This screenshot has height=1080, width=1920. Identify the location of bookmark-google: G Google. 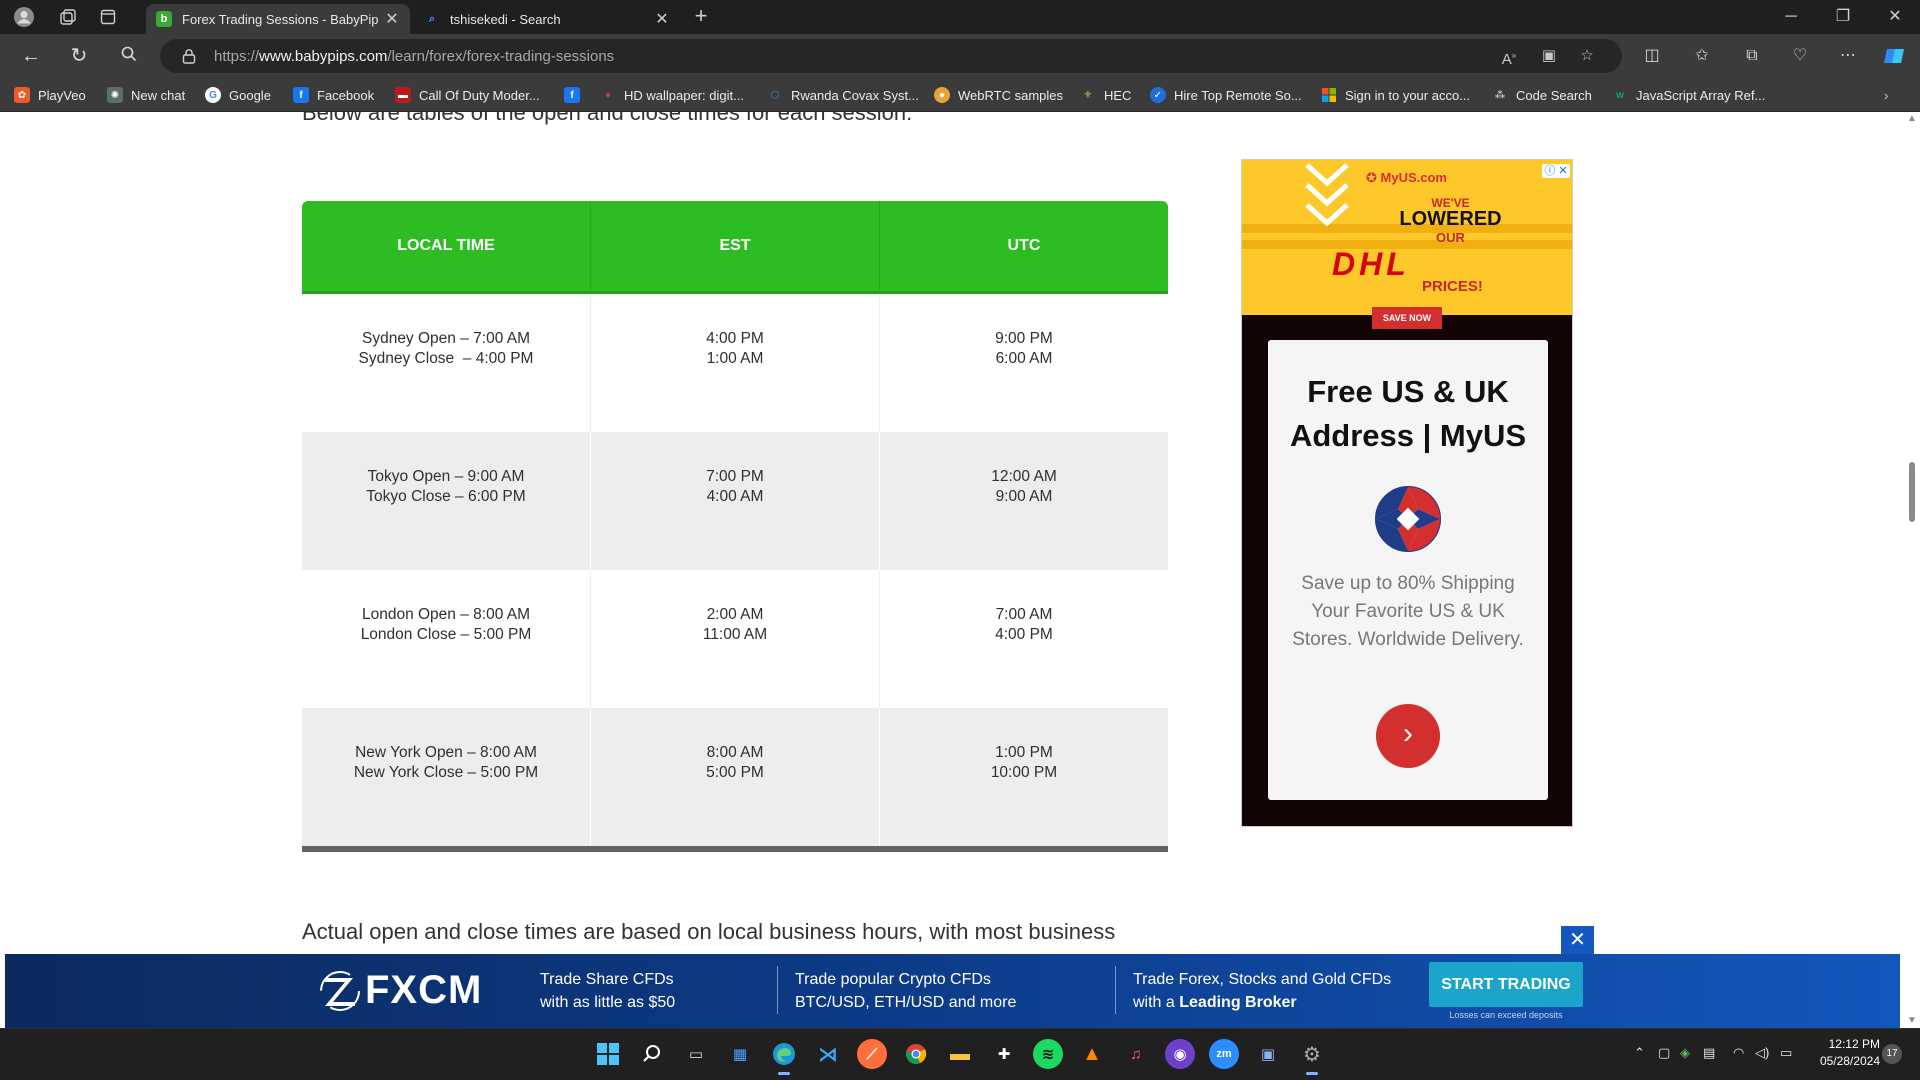
(238, 95).